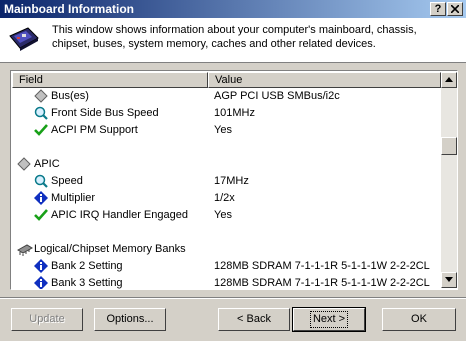 The image size is (466, 341). I want to click on update-button: Update, so click(47, 319).